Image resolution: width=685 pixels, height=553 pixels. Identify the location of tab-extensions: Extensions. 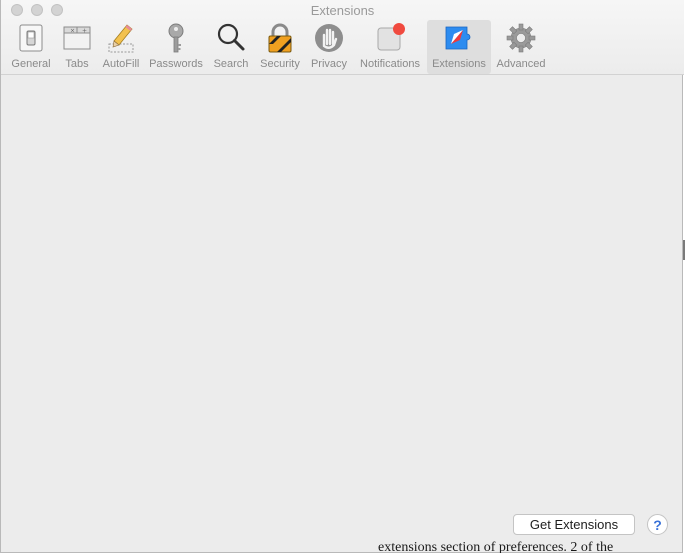
(459, 47).